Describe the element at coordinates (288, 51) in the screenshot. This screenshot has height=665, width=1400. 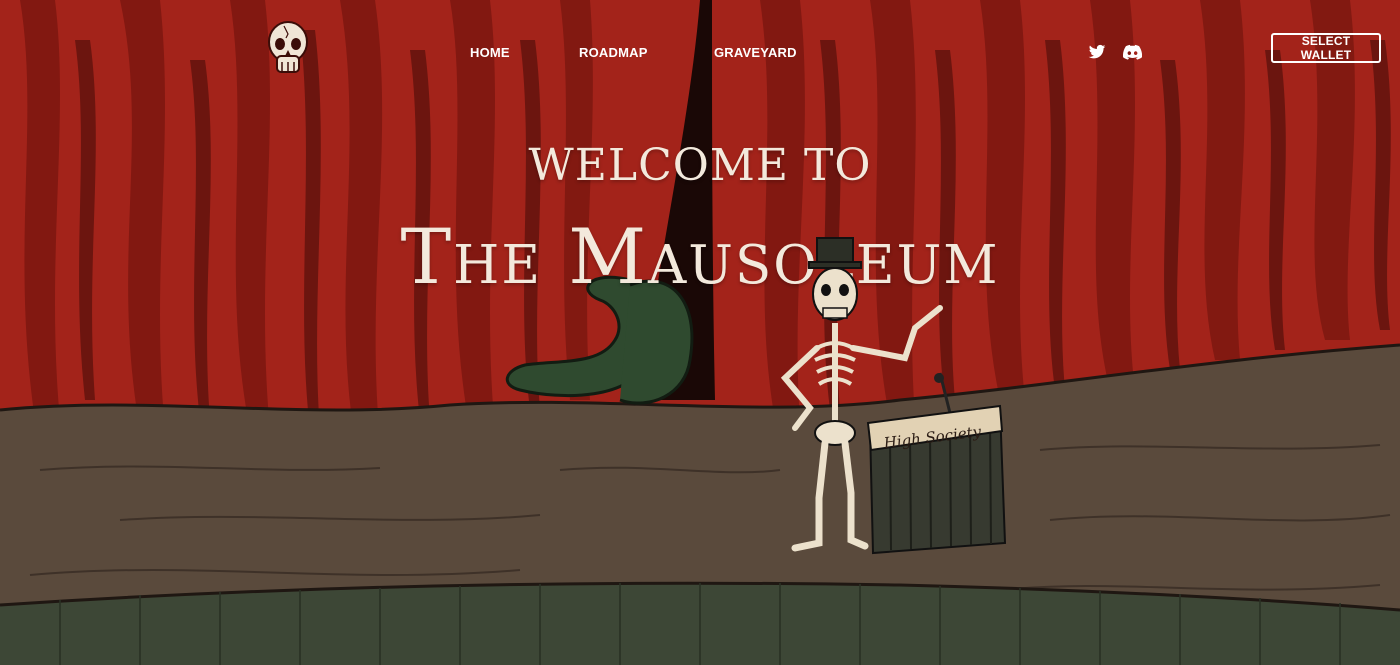
I see `skull-logo-icon` at that location.